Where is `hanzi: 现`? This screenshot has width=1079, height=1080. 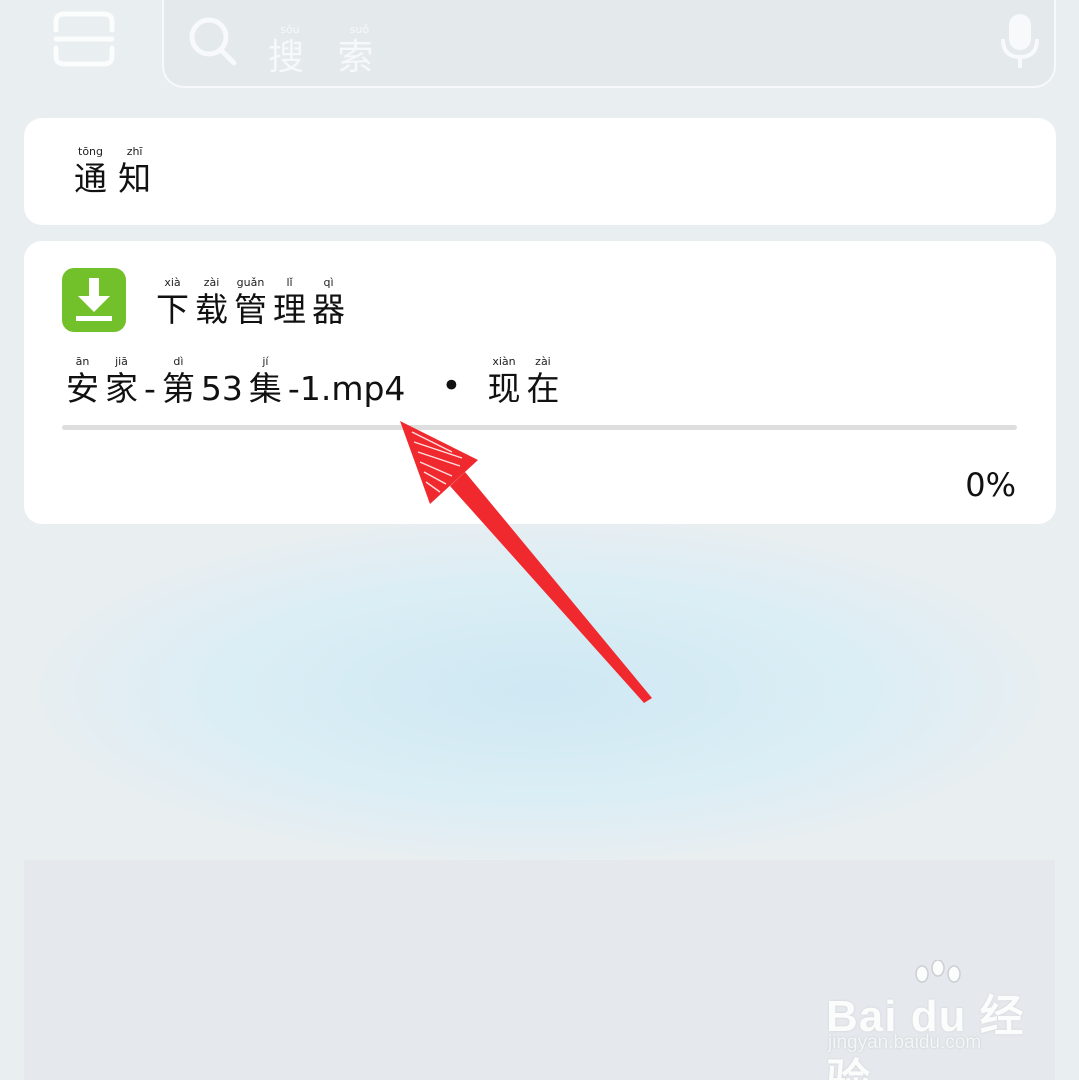 hanzi: 现 is located at coordinates (504, 388).